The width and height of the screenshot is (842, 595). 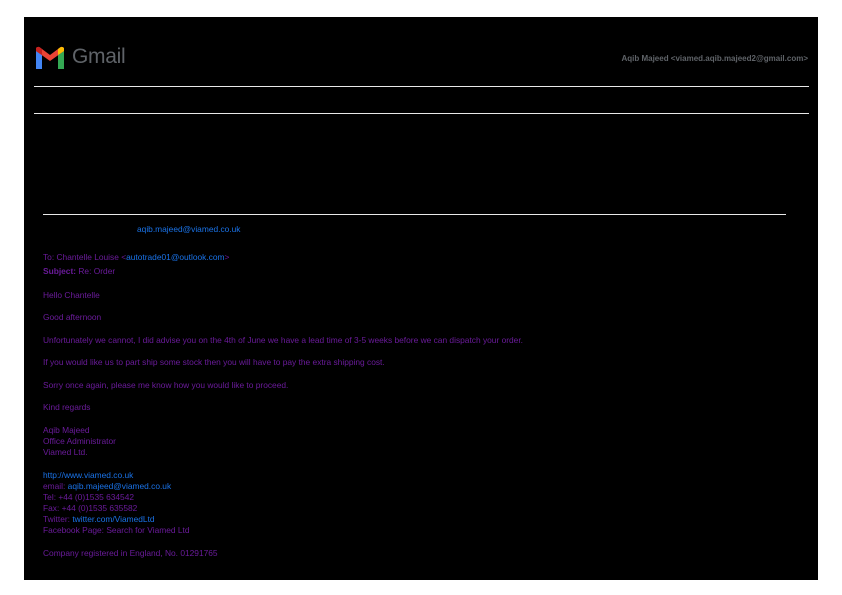 What do you see at coordinates (71, 295) in the screenshot?
I see `body-greeting: Hello Chantelle` at bounding box center [71, 295].